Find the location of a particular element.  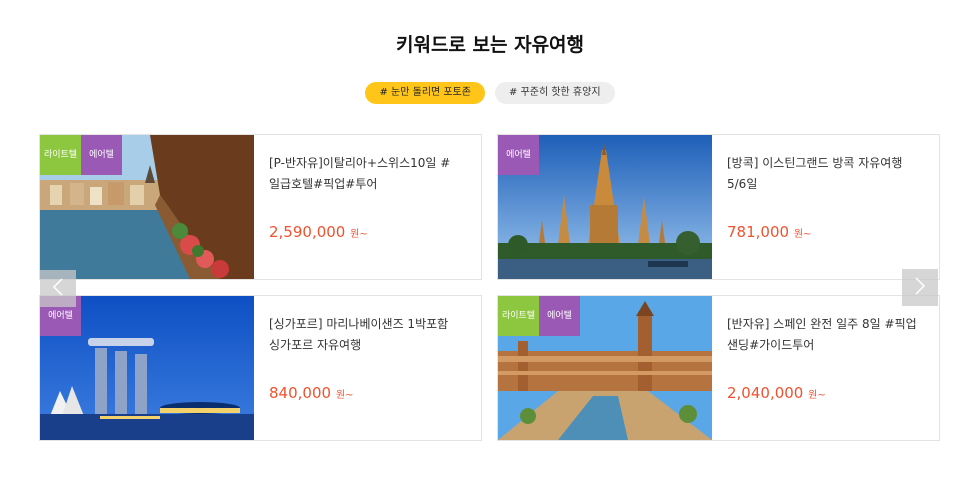

price-value: 781,000 is located at coordinates (758, 232).